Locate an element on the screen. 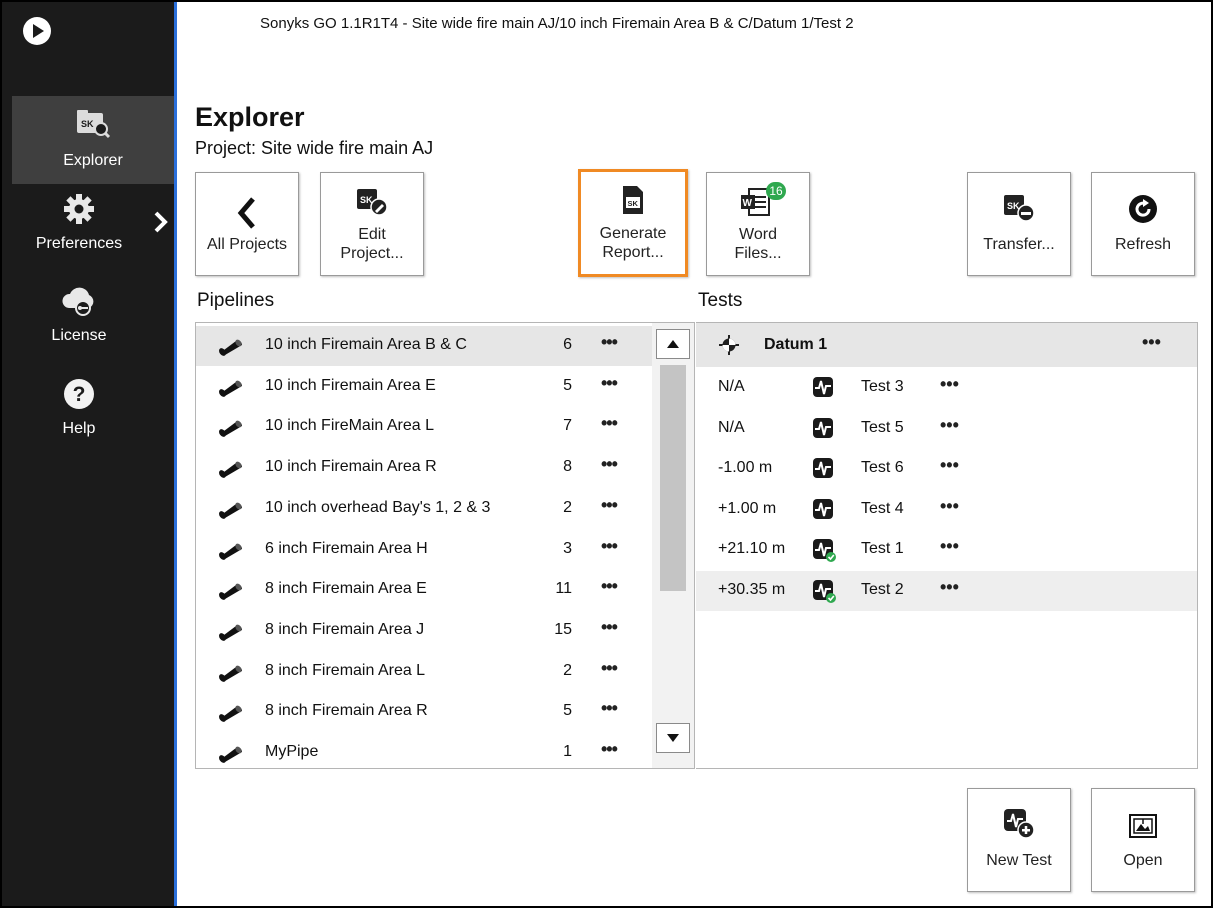 The height and width of the screenshot is (908, 1213). project-label: Project: Site wide fire main AJ is located at coordinates (314, 148).